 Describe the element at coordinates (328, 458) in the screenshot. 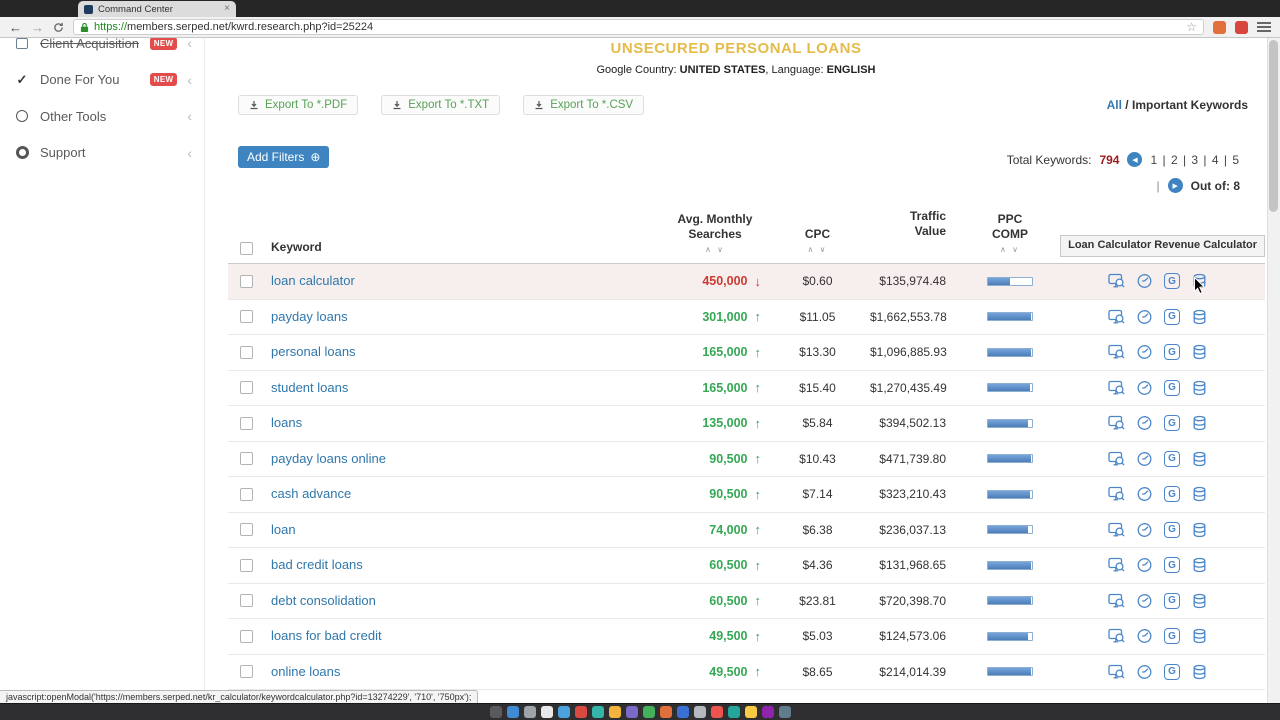

I see `keyword-link: payday loans online` at that location.